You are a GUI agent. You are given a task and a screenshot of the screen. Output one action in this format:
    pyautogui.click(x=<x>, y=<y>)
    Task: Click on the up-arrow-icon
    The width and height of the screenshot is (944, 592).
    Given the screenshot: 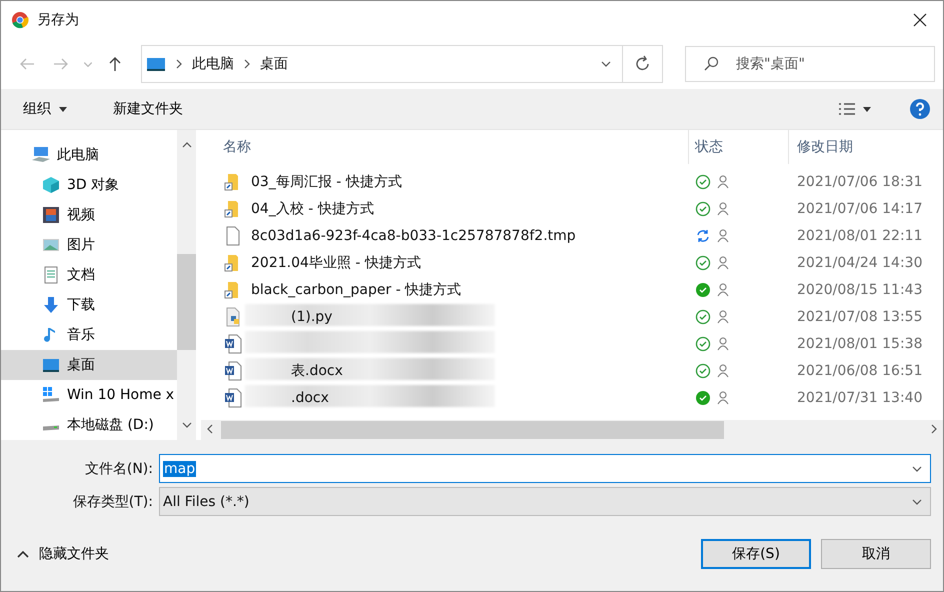 What is the action you would take?
    pyautogui.click(x=115, y=64)
    